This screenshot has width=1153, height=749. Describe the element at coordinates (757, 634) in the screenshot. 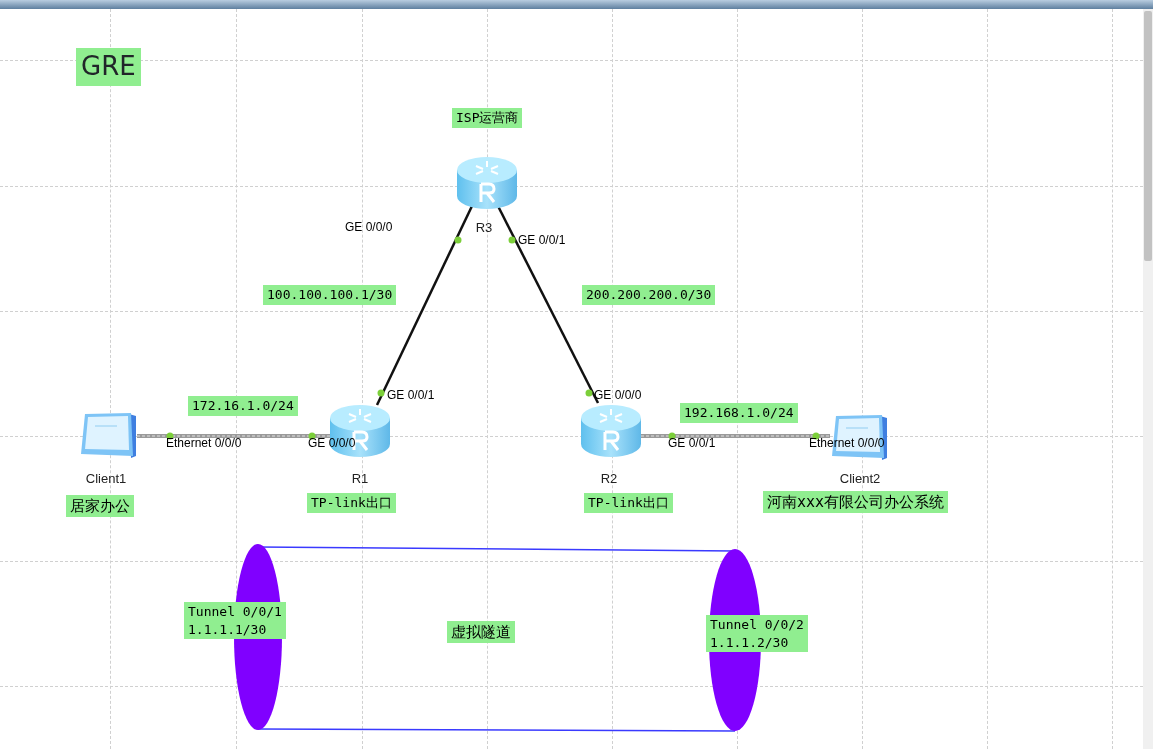

I see `tunnel-label: Tunnel 0/0/2 1.1.1.2/30` at that location.